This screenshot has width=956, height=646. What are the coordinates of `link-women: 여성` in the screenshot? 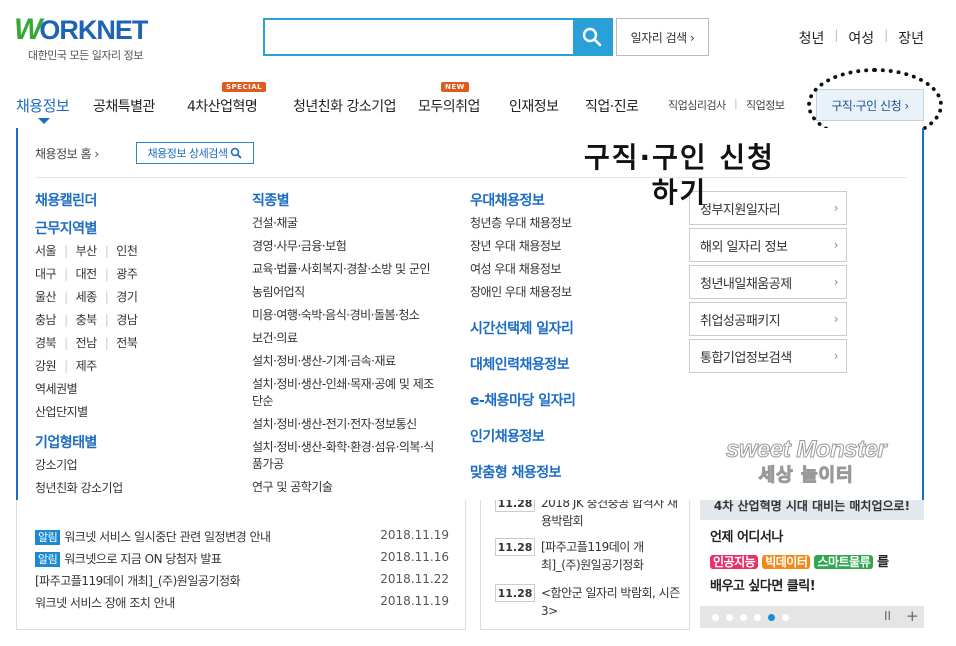 It's located at (861, 38).